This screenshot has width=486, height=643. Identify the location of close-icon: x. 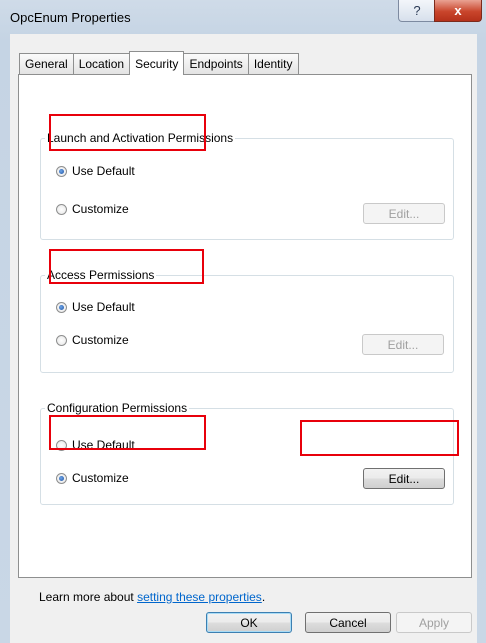
(458, 10).